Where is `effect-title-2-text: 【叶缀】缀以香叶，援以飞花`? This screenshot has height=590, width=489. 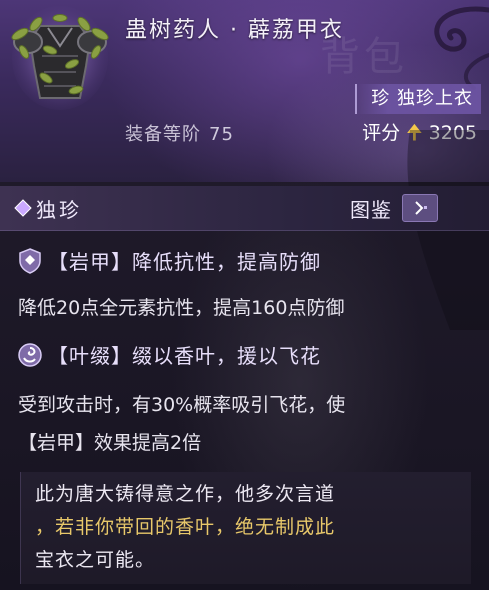 effect-title-2-text: 【叶缀】缀以香叶，援以飞花 is located at coordinates (184, 356).